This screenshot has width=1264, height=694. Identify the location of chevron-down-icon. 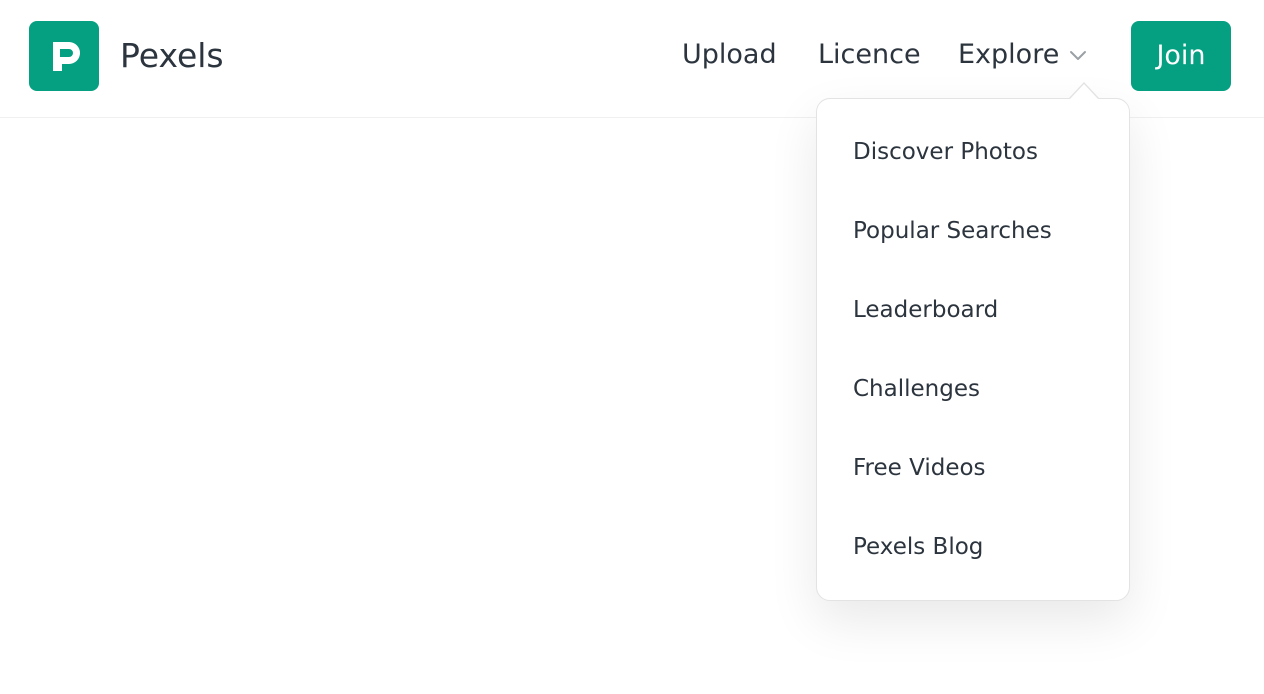
(1078, 55).